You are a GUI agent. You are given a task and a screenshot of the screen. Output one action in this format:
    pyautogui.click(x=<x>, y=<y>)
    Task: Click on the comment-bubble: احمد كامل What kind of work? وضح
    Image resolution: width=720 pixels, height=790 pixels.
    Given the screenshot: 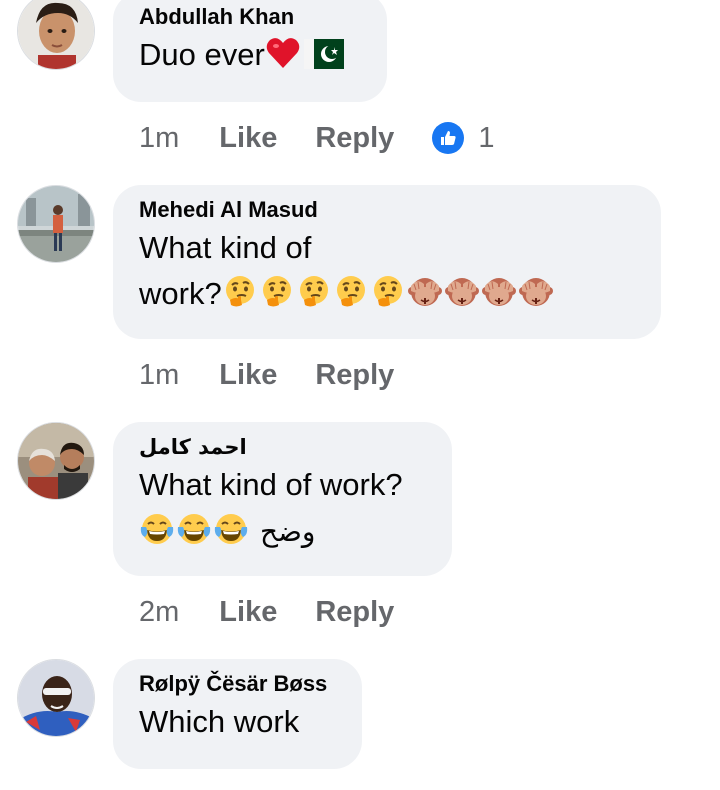 What is the action you would take?
    pyautogui.click(x=282, y=499)
    